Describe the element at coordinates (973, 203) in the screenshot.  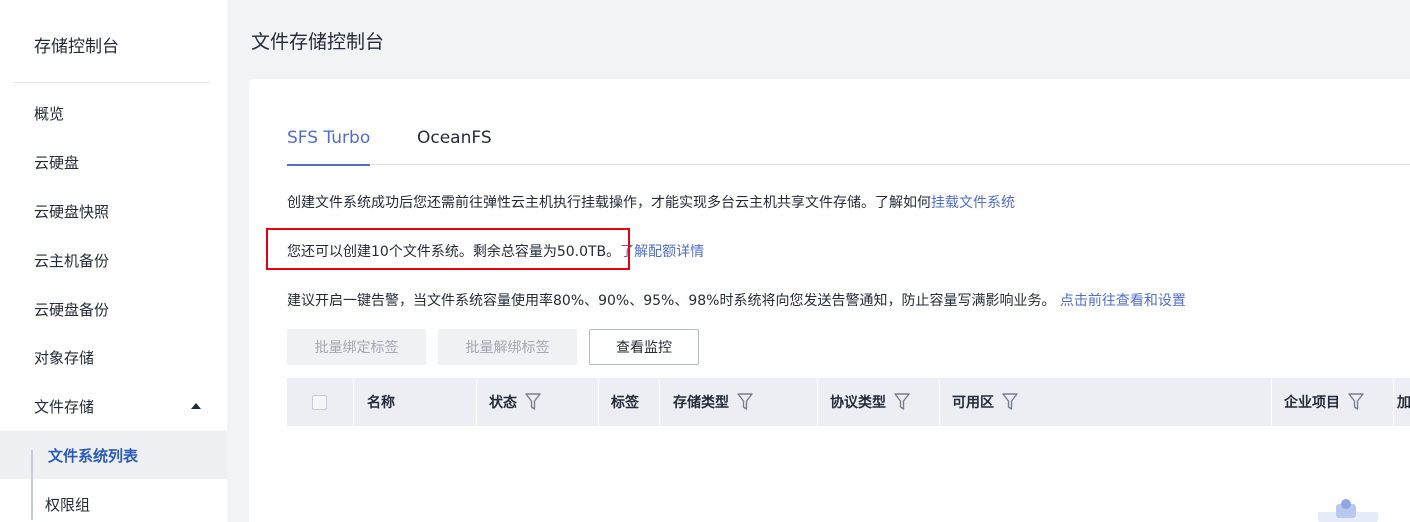
I see `mount-file-system-link: 挂载文件系统` at that location.